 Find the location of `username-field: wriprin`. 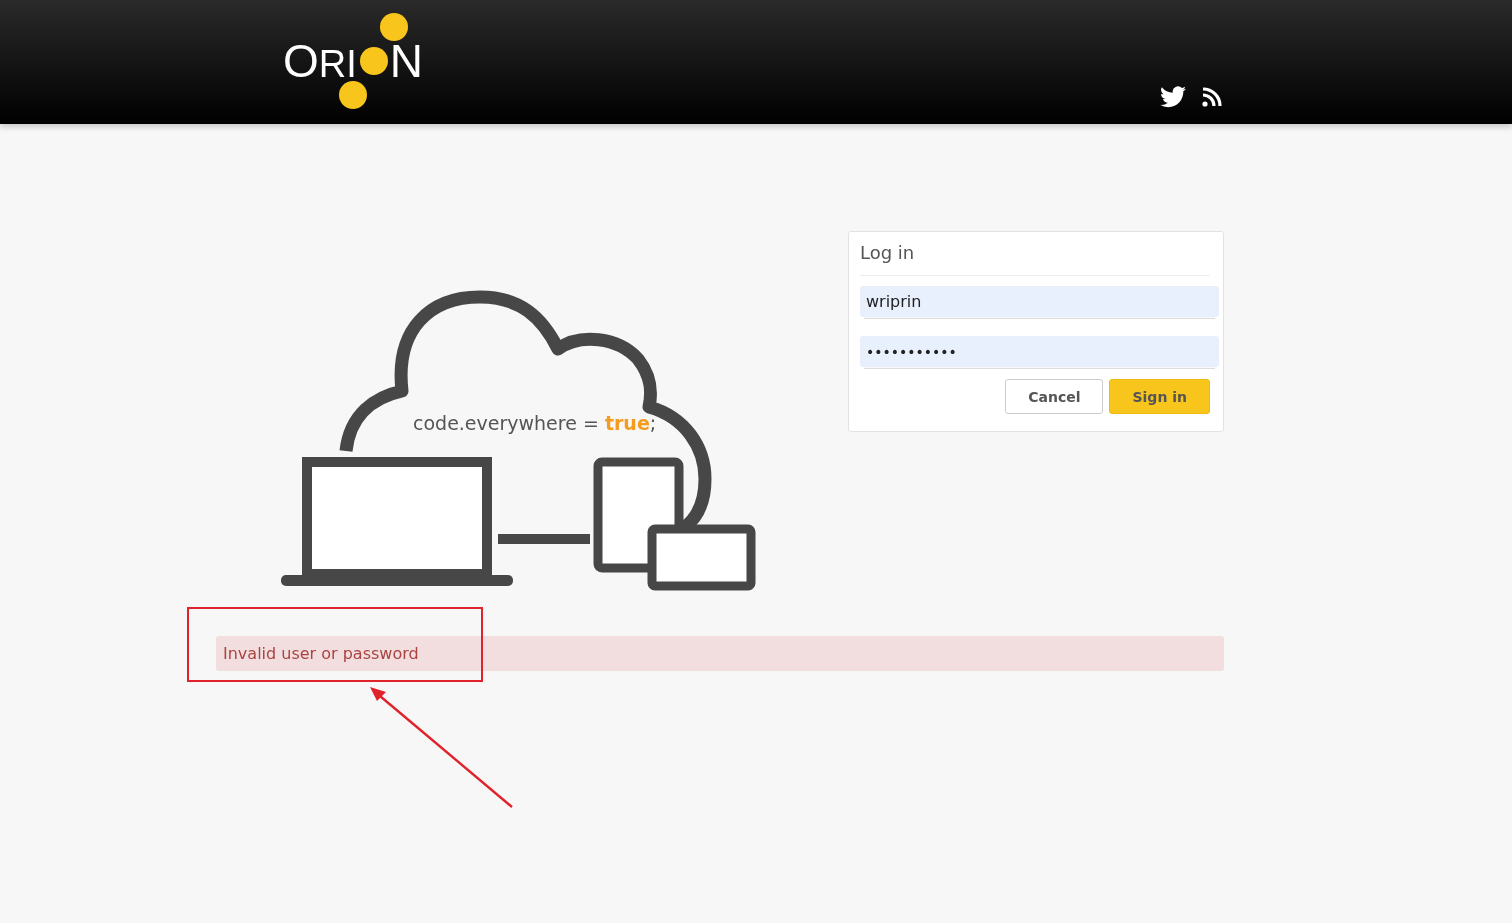

username-field: wriprin is located at coordinates (1039, 301).